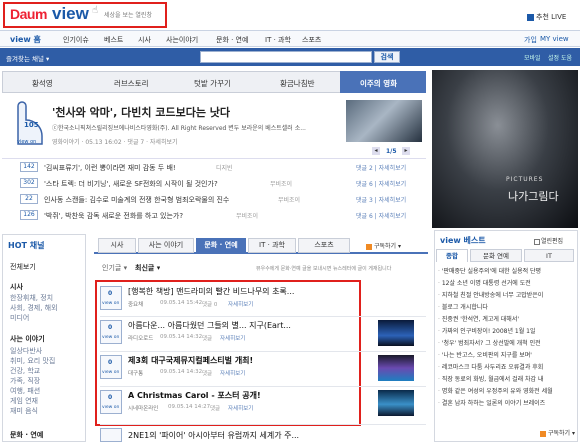 The height and width of the screenshot is (442, 580). What do you see at coordinates (214, 158) in the screenshot?
I see `small-list-divider` at bounding box center [214, 158].